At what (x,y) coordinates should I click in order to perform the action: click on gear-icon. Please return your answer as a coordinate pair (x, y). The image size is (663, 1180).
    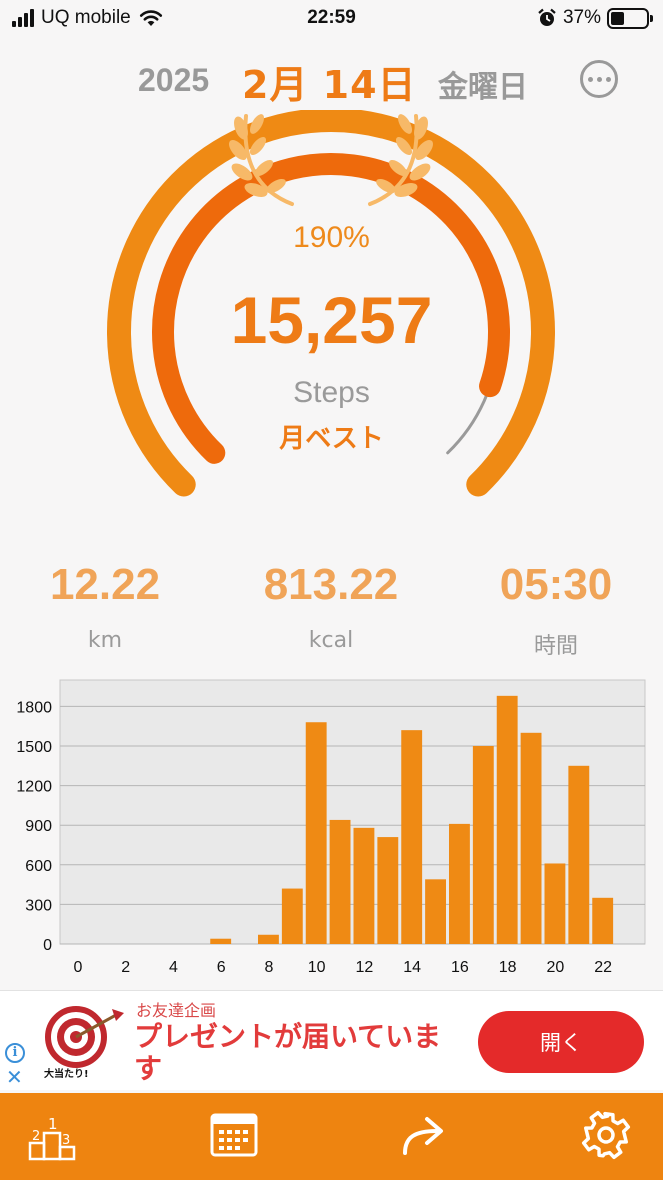
    Looking at the image, I should click on (606, 1135).